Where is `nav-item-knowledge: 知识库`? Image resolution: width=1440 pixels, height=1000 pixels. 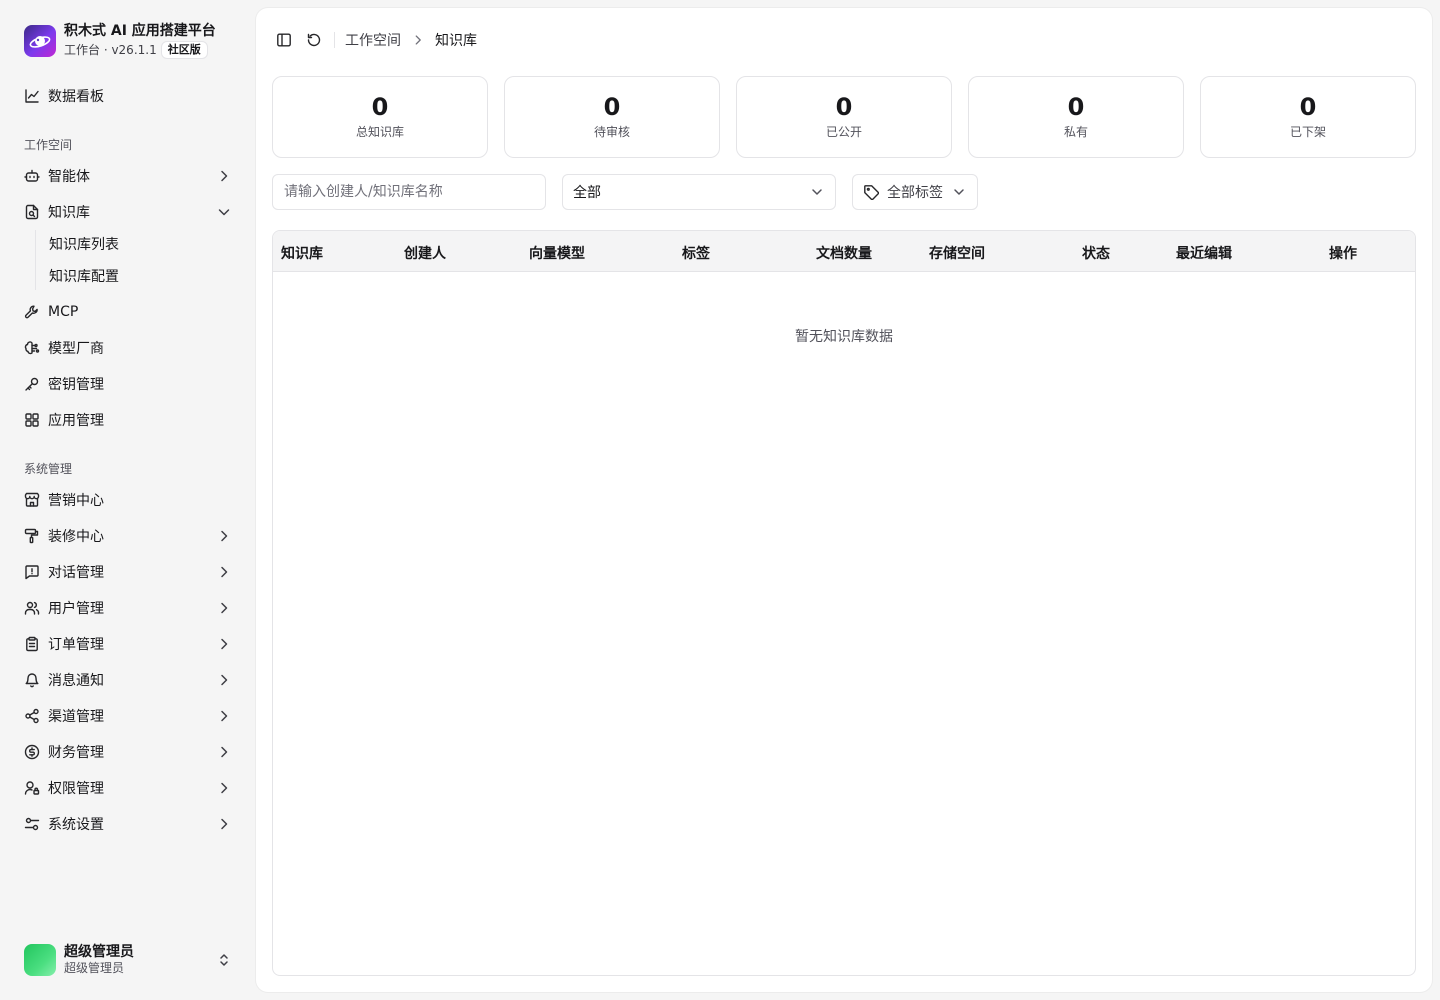
nav-item-knowledge: 知识库 is located at coordinates (130, 212).